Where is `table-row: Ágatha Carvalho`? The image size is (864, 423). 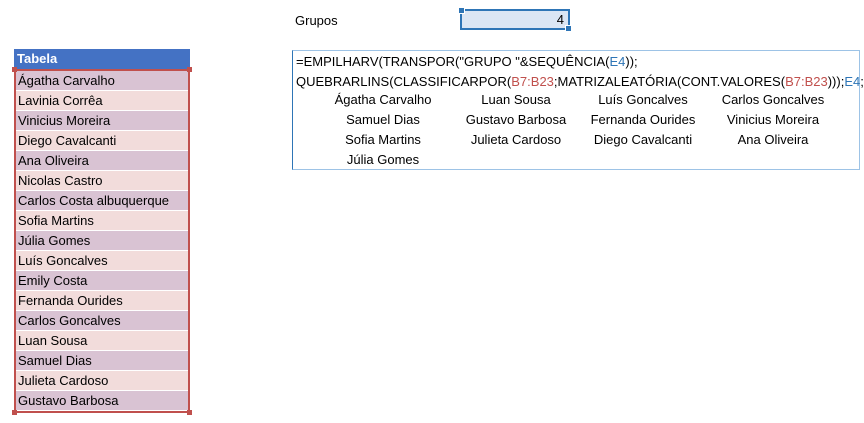
table-row: Ágatha Carvalho is located at coordinates (102, 81).